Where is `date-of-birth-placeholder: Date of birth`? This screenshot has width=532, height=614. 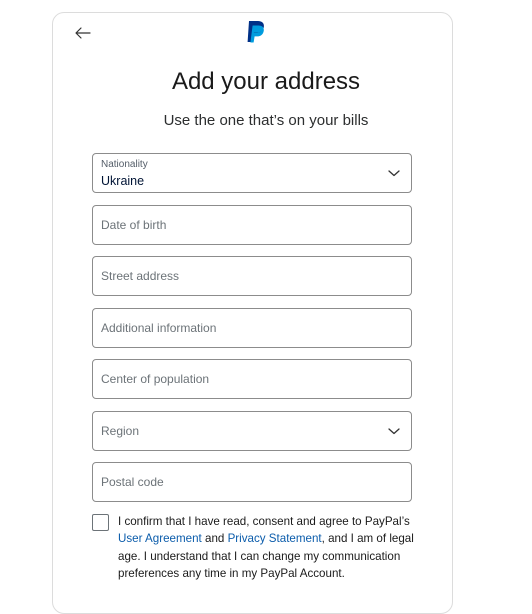
date-of-birth-placeholder: Date of birth is located at coordinates (134, 225).